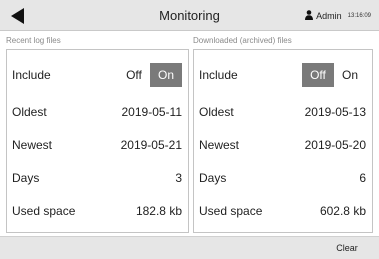 Image resolution: width=379 pixels, height=259 pixels. Describe the element at coordinates (97, 178) in the screenshot. I see `recent-days-row: Days 3` at that location.